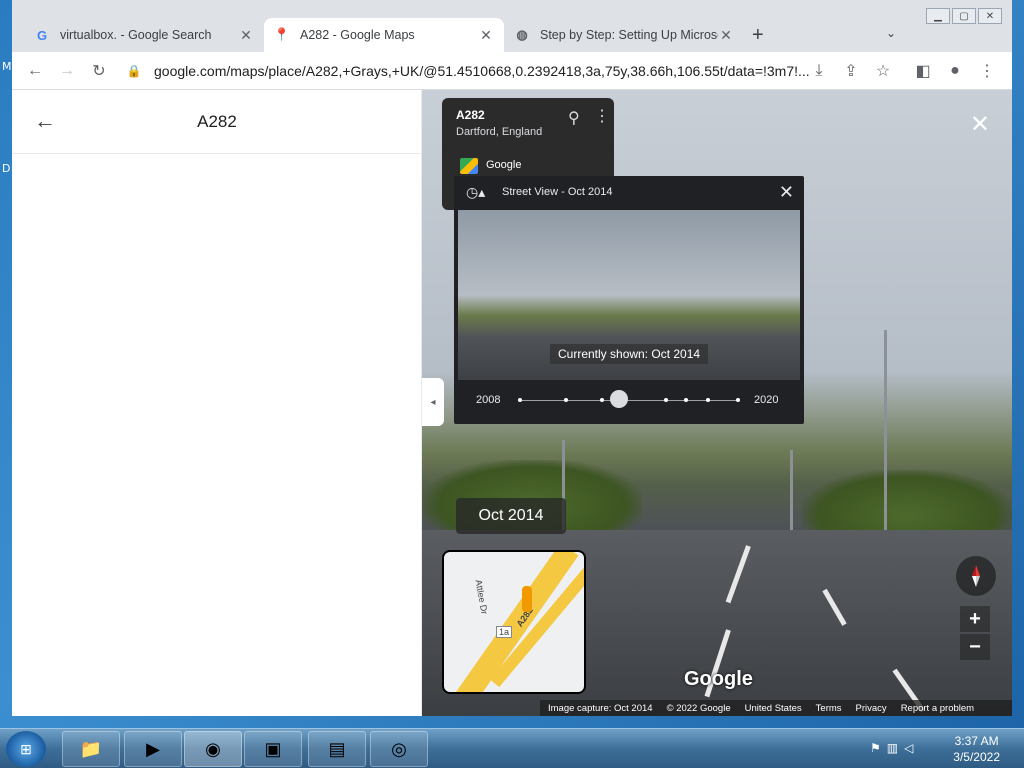 The height and width of the screenshot is (768, 1024). Describe the element at coordinates (976, 757) in the screenshot. I see `clock-date: 3/5/2022` at that location.